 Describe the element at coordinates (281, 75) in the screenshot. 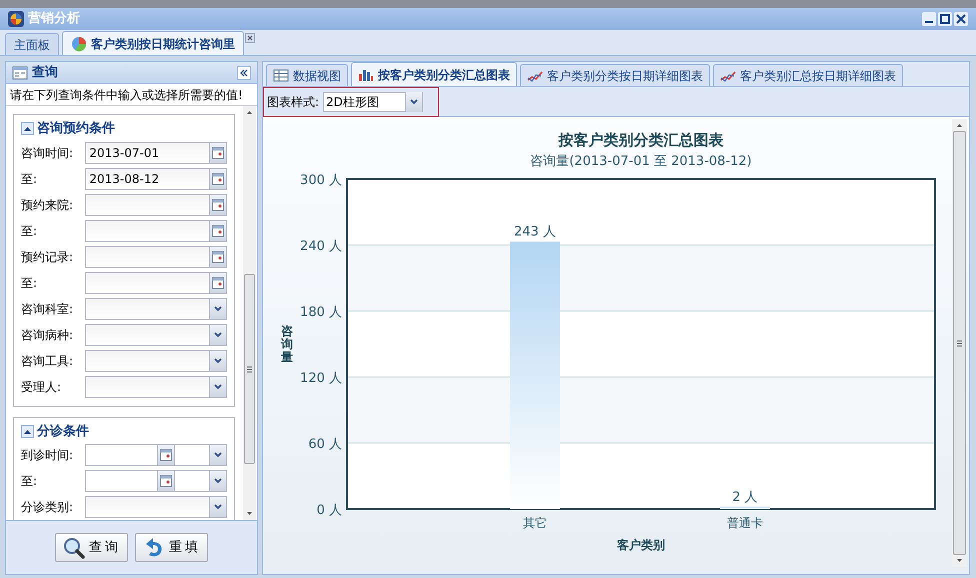

I see `table-icon` at that location.